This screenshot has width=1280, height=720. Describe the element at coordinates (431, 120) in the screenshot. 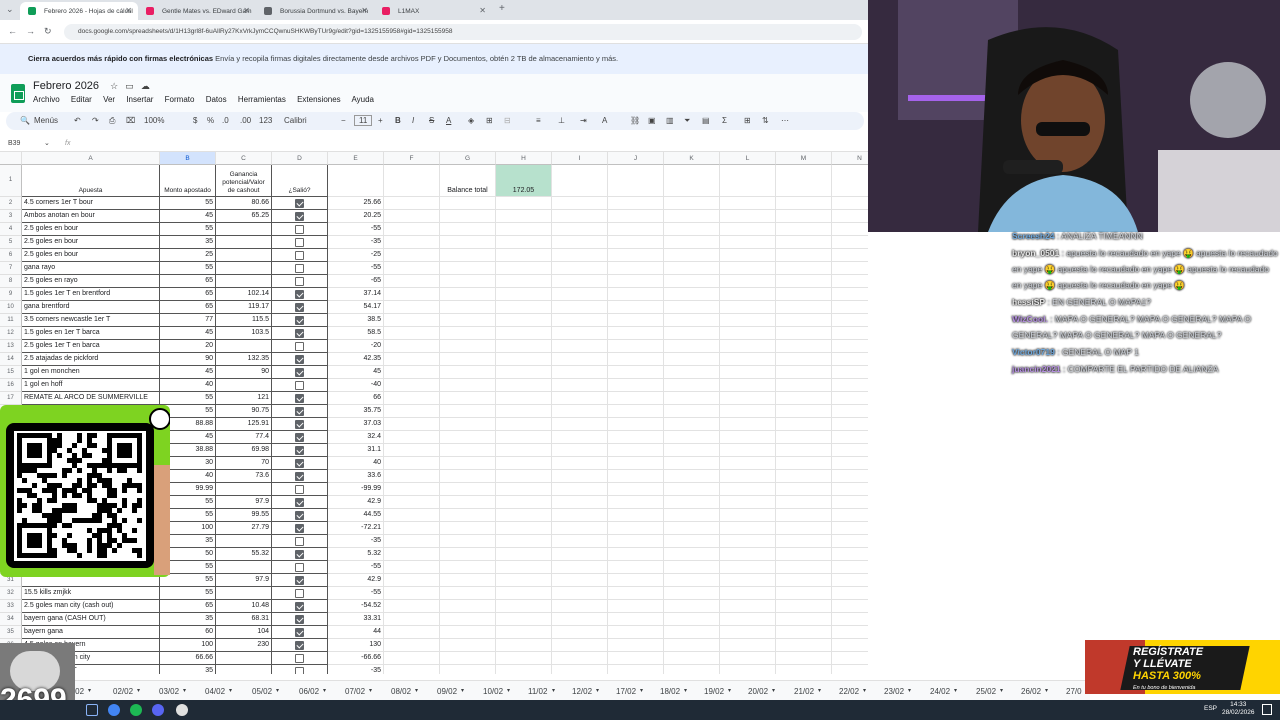

I see `strikethrough-button: S` at that location.